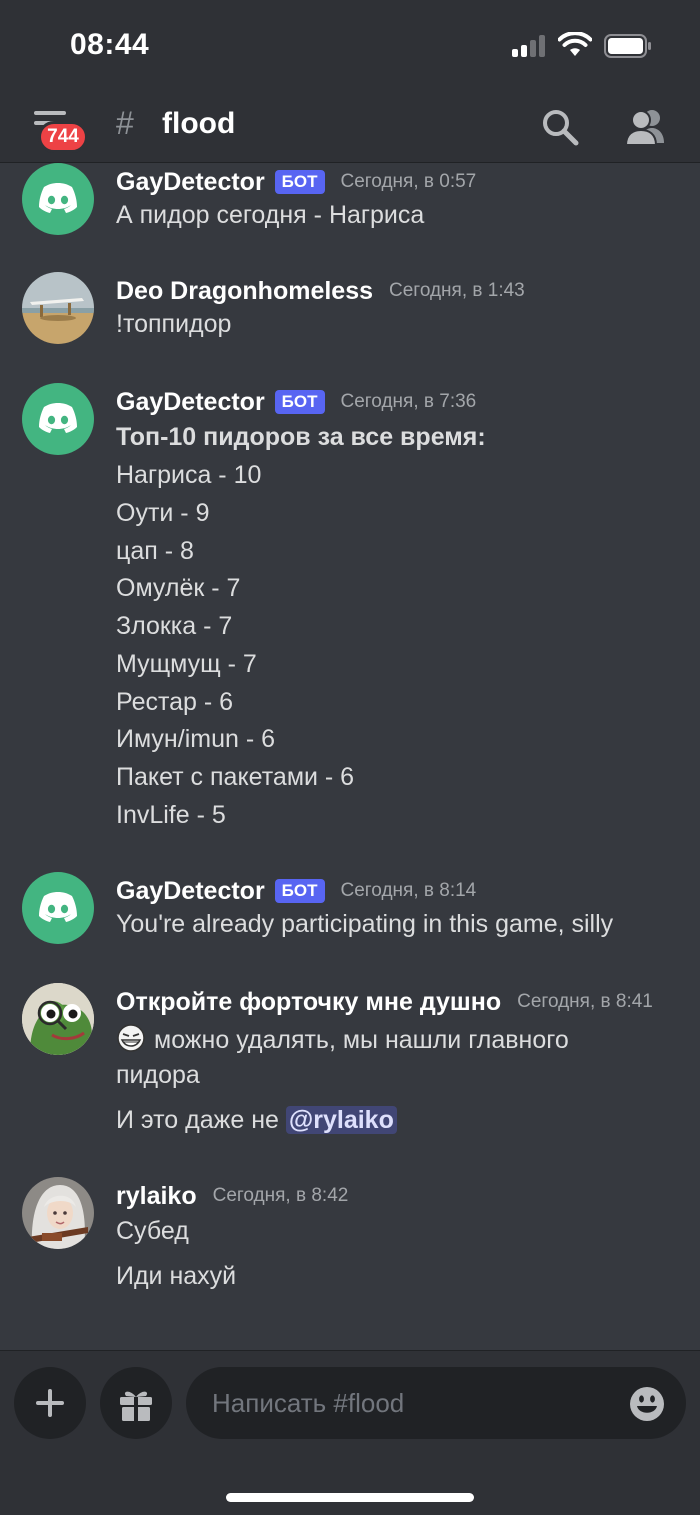 The image size is (700, 1515). I want to click on wifi-icon, so click(575, 44).